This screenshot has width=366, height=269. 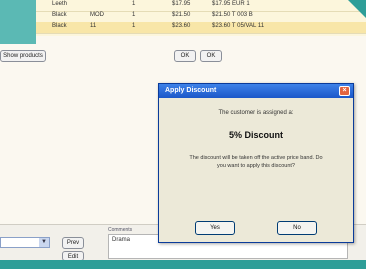 What do you see at coordinates (297, 228) in the screenshot?
I see `no-button: No` at bounding box center [297, 228].